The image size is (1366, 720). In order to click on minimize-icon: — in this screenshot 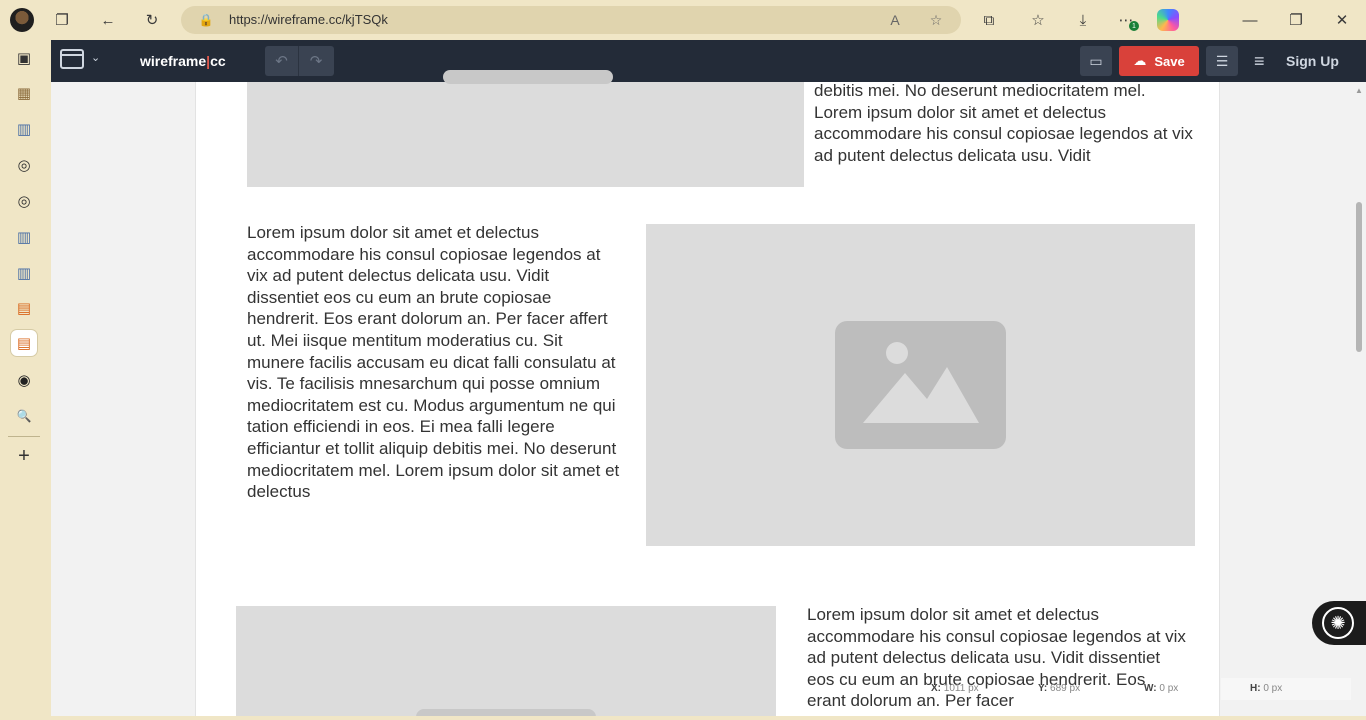, I will do `click(1250, 20)`.